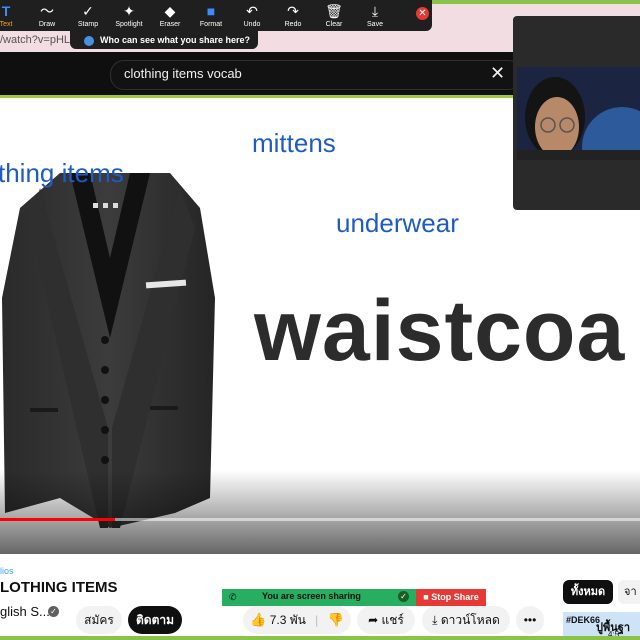 The height and width of the screenshot is (640, 640). Describe the element at coordinates (89, 40) in the screenshot. I see `people-icon` at that location.